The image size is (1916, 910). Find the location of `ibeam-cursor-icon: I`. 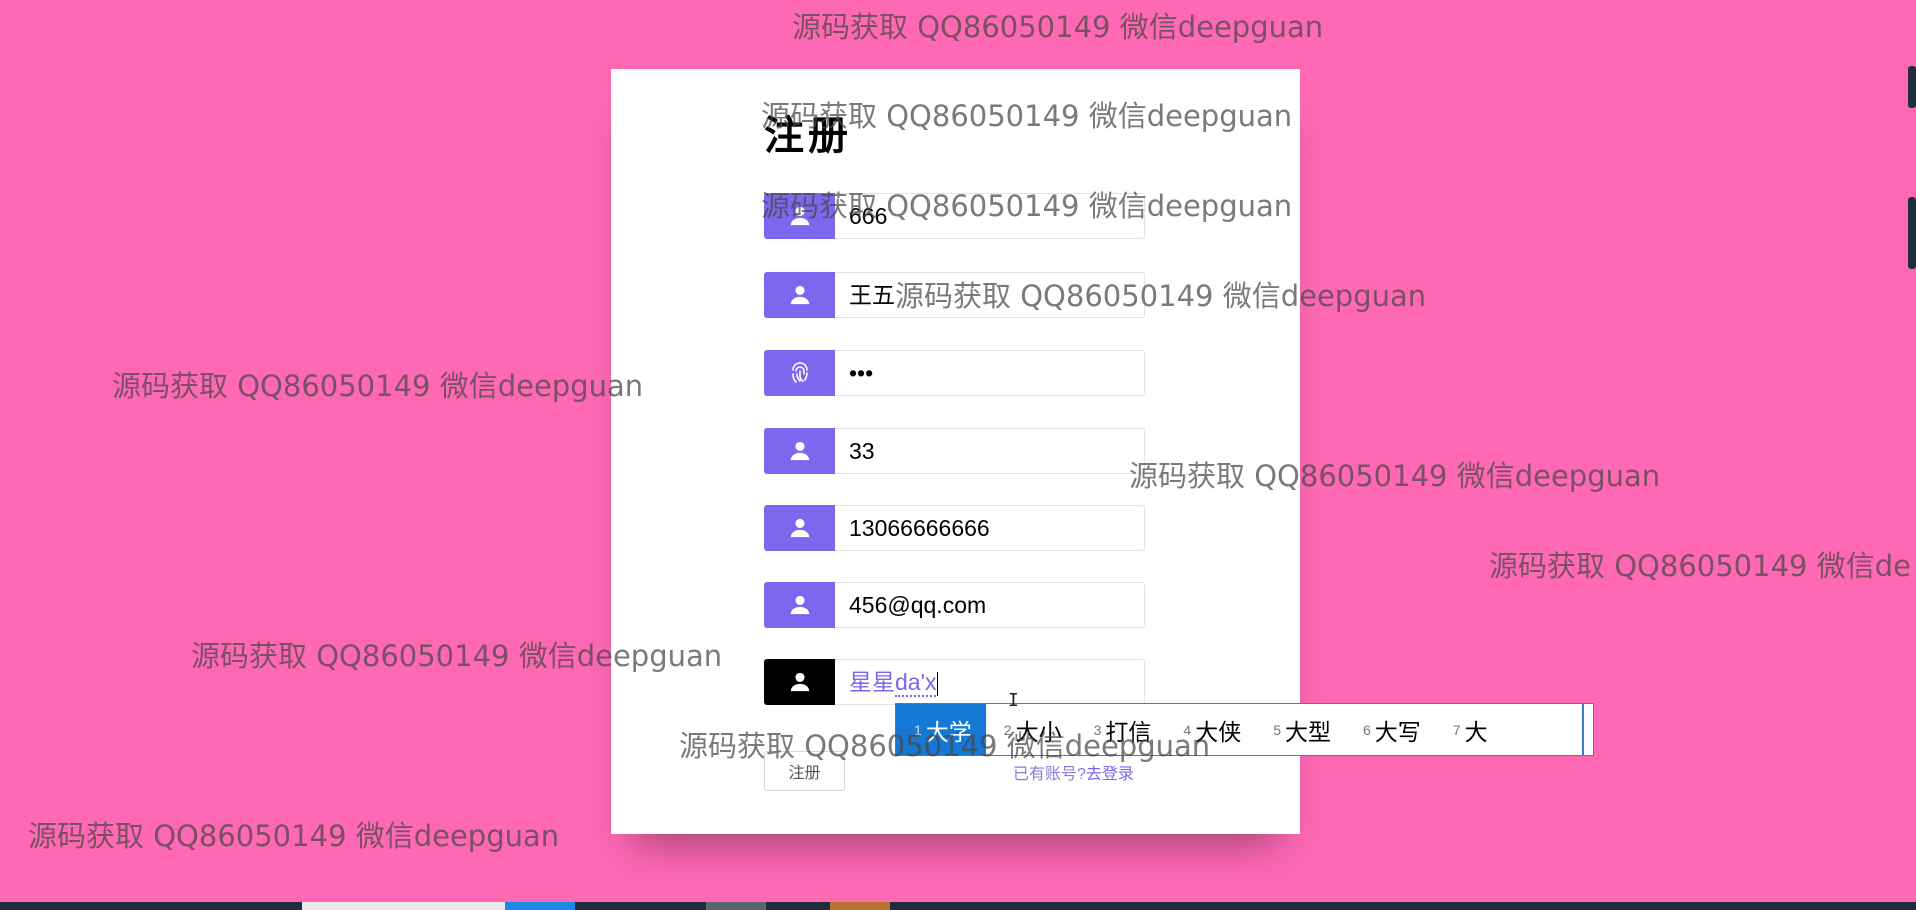

ibeam-cursor-icon: I is located at coordinates (1013, 700).